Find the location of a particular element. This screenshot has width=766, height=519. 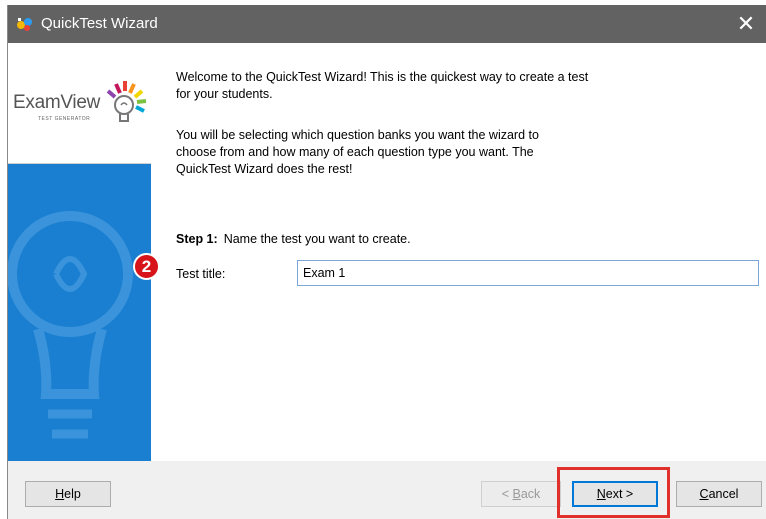

help-button: Help is located at coordinates (68, 494).